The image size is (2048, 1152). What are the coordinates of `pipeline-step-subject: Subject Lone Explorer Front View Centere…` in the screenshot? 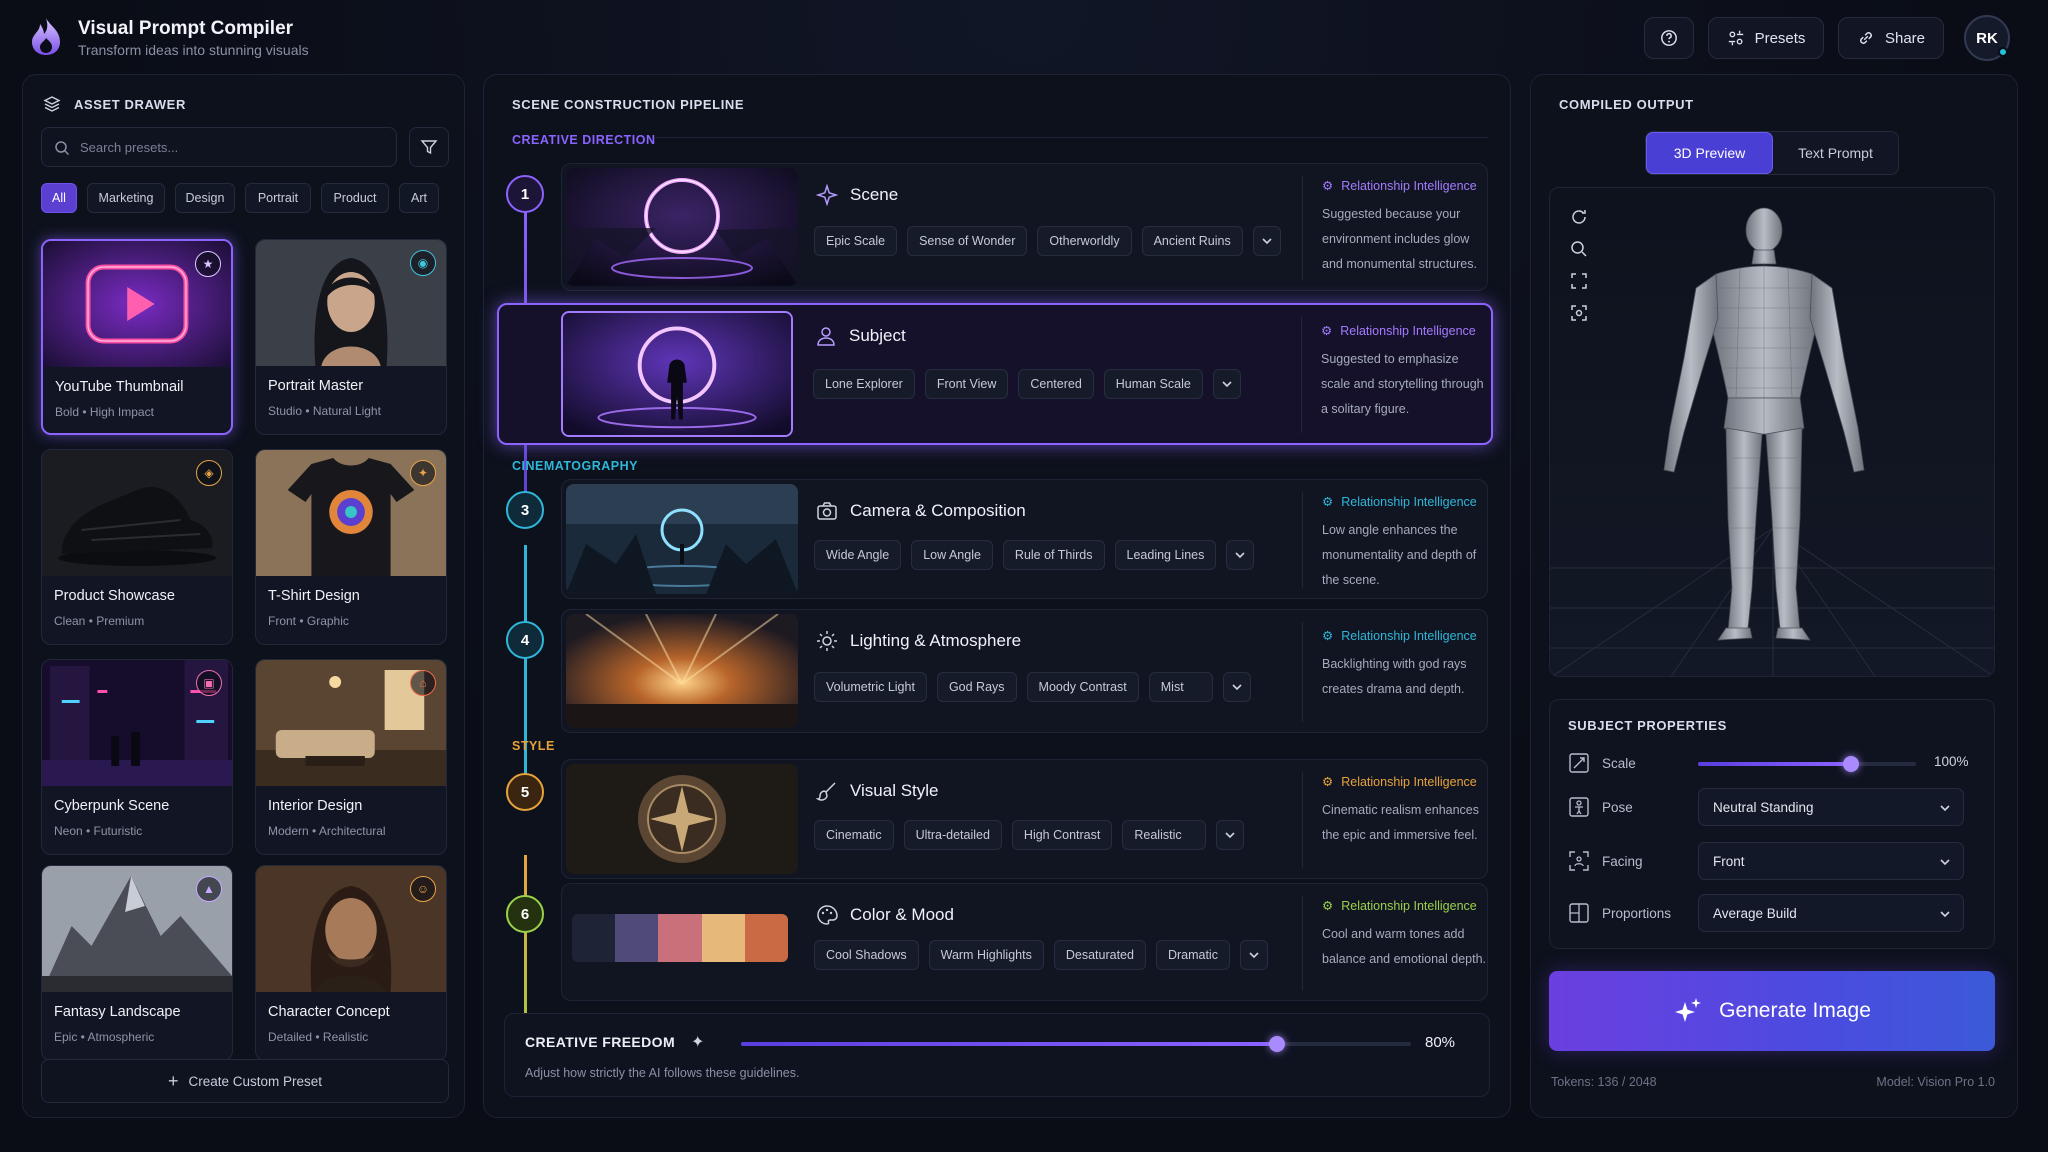 It's located at (1020, 374).